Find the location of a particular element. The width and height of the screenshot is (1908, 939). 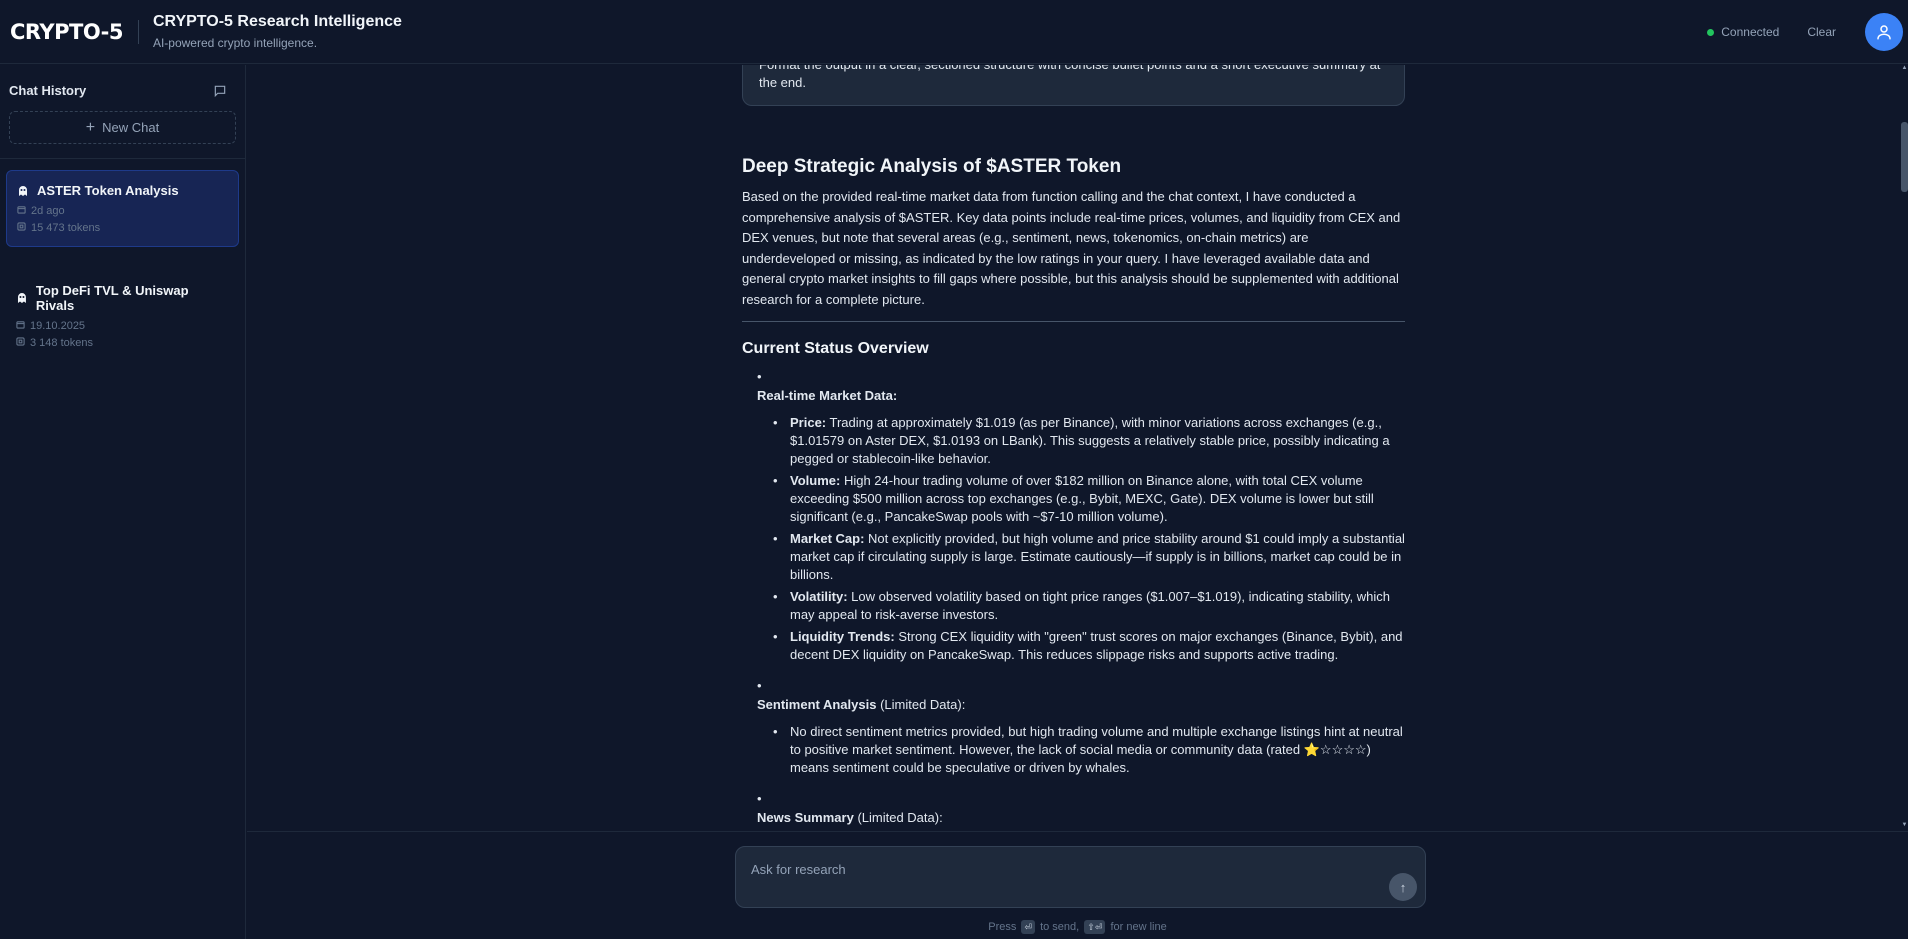

sidebar-header: Chat History is located at coordinates (122, 81).